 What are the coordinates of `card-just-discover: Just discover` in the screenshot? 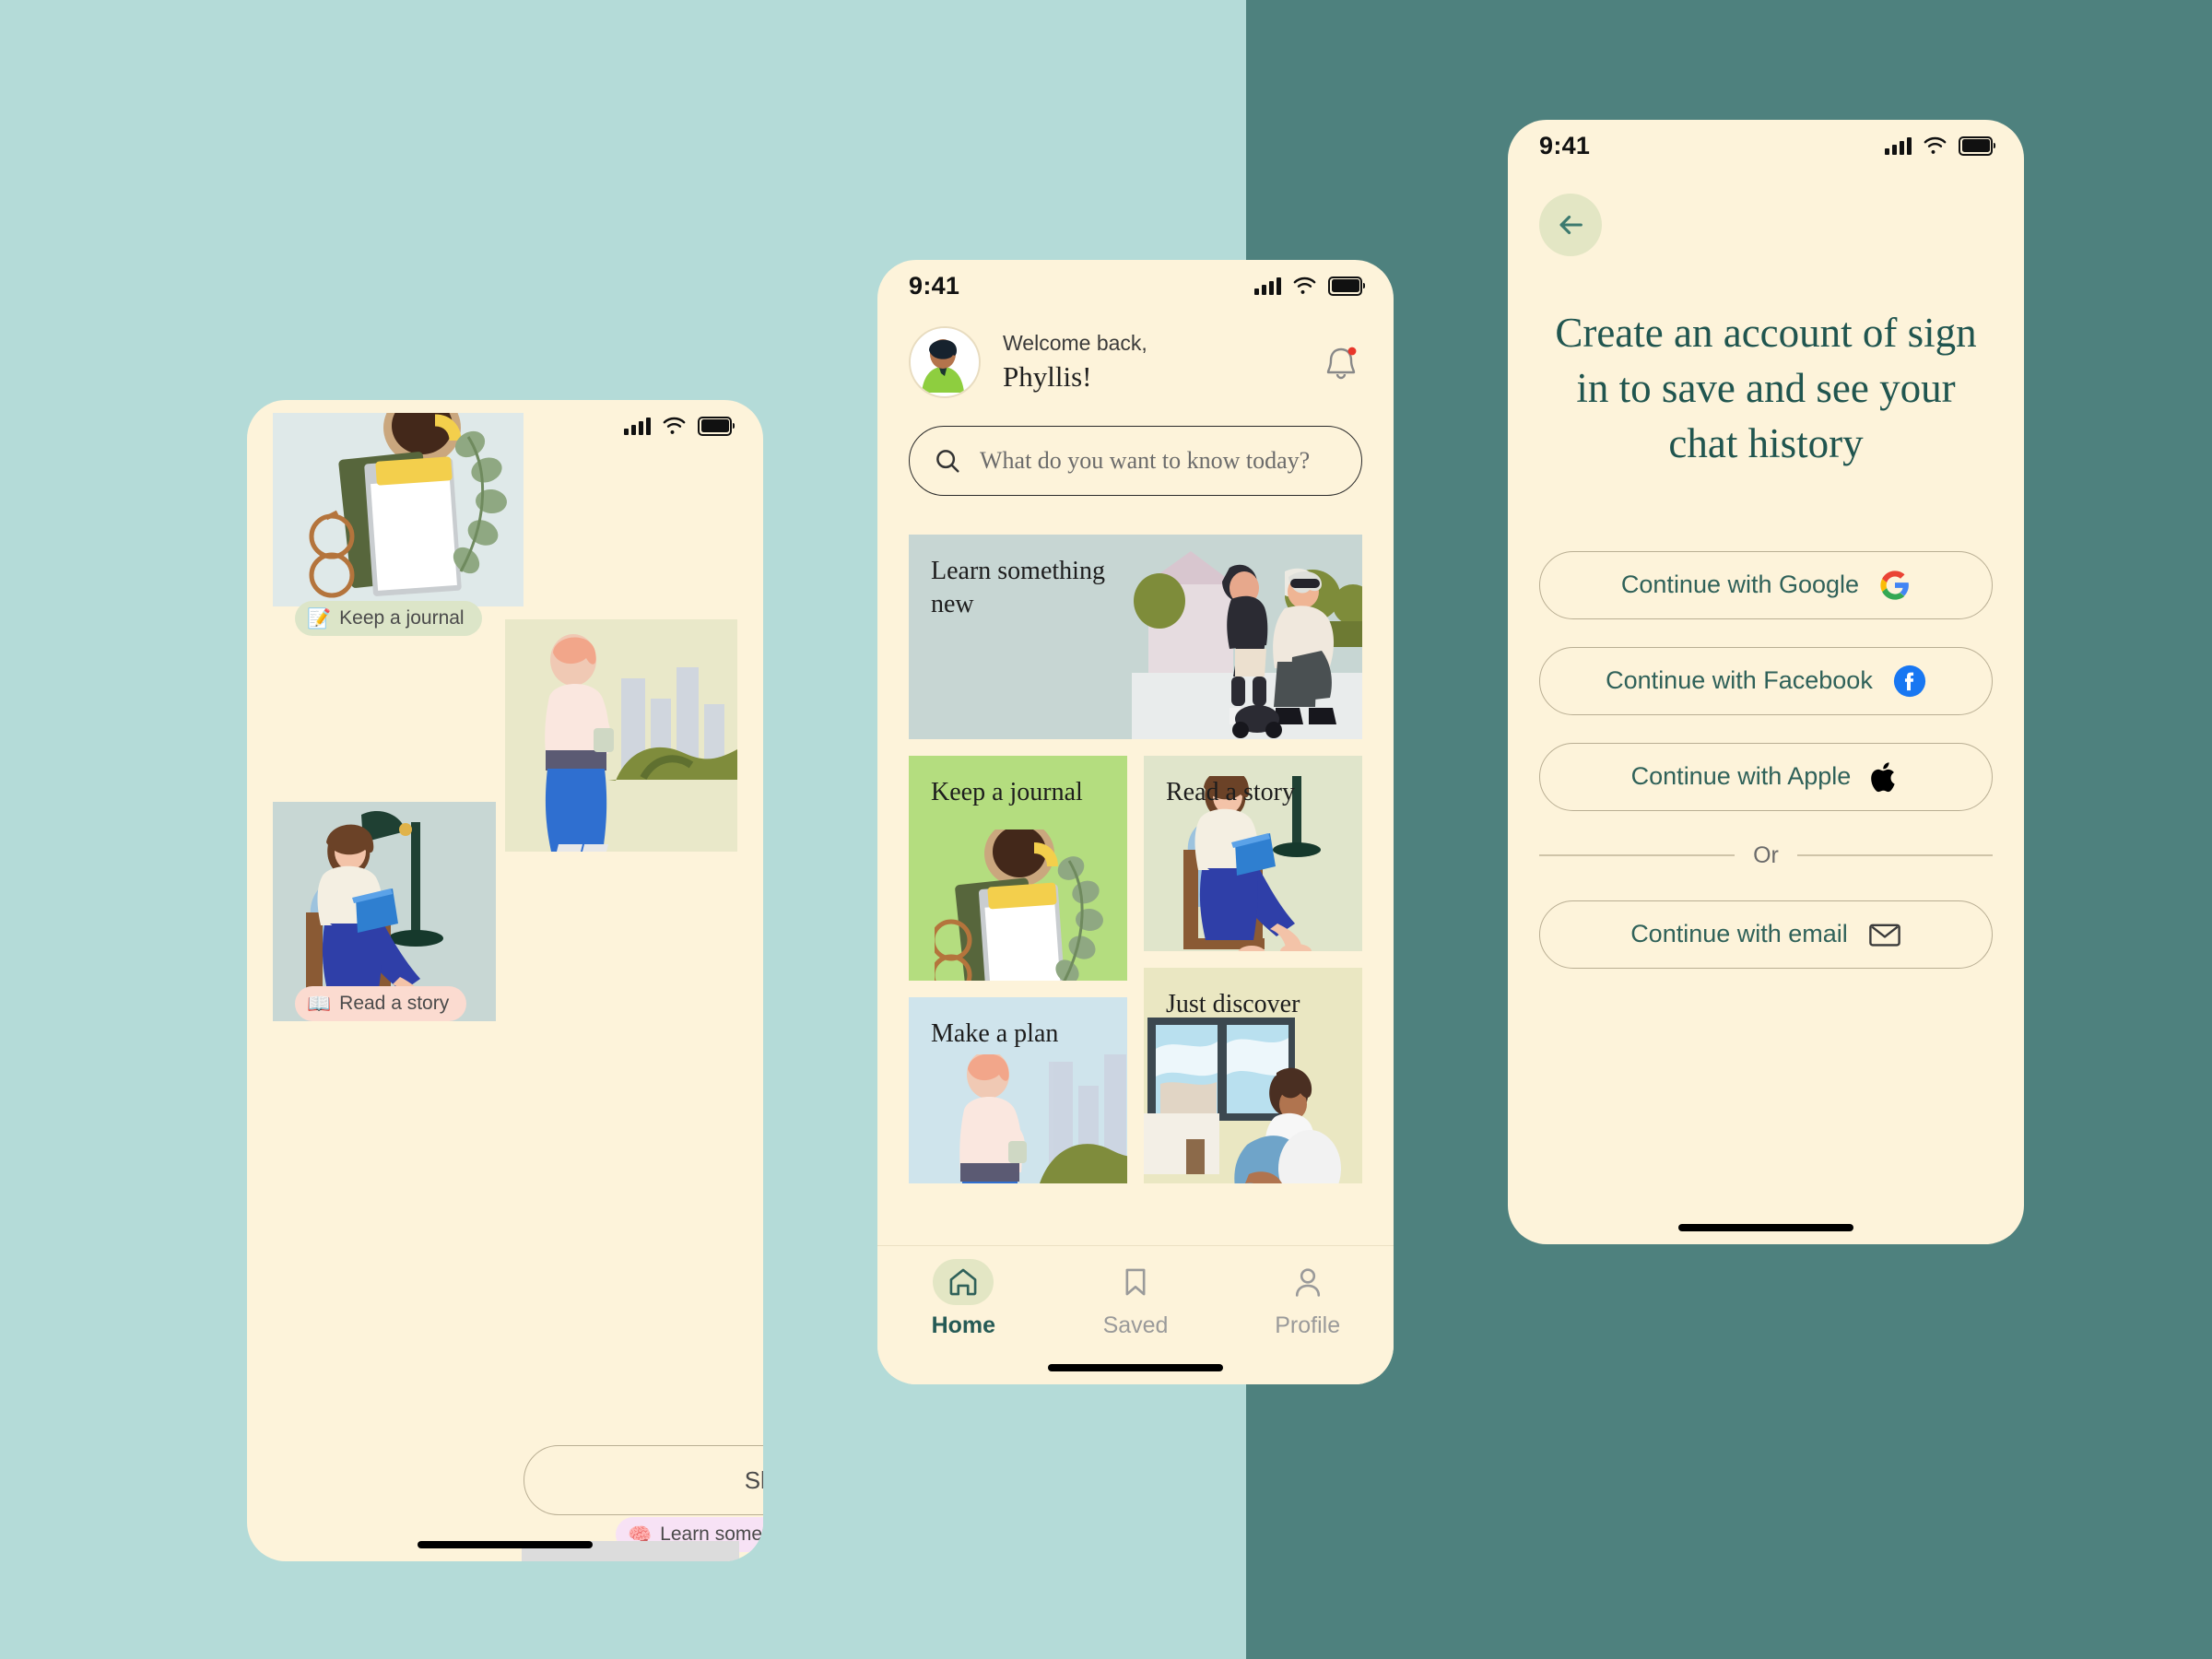 It's located at (1253, 1075).